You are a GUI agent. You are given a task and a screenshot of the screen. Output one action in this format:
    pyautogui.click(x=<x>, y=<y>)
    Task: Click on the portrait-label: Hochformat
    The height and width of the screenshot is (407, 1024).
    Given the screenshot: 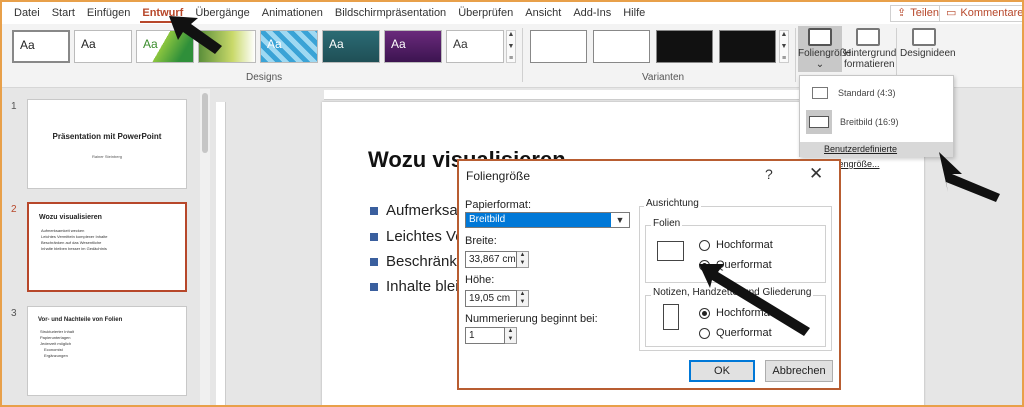 What is the action you would take?
    pyautogui.click(x=744, y=245)
    